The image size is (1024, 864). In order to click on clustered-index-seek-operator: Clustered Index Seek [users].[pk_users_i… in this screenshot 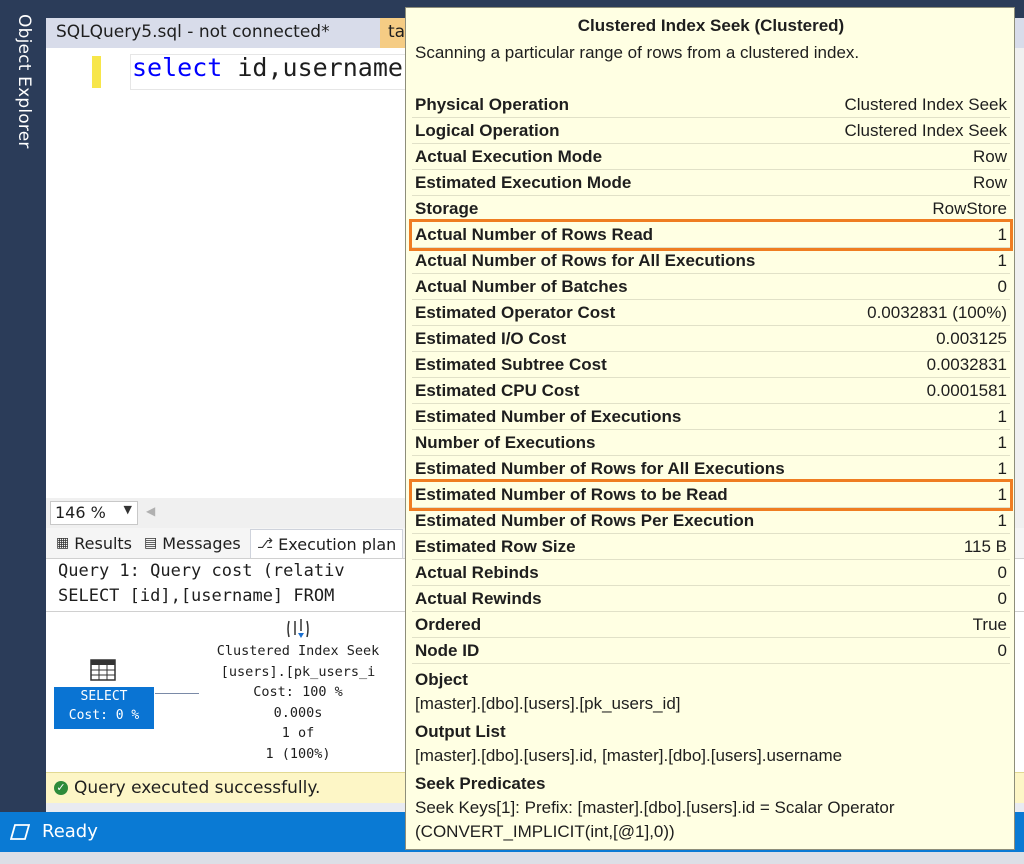, I will do `click(298, 690)`.